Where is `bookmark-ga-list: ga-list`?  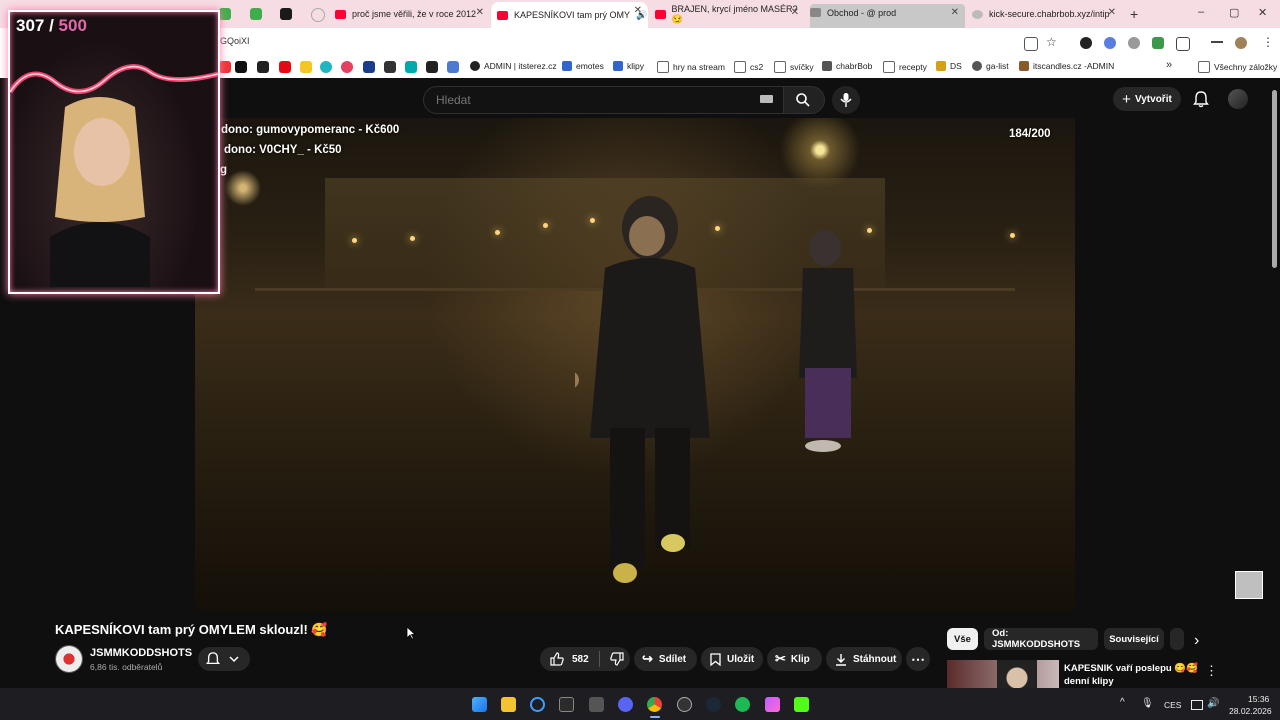
bookmark-ga-list: ga-list is located at coordinates (990, 66).